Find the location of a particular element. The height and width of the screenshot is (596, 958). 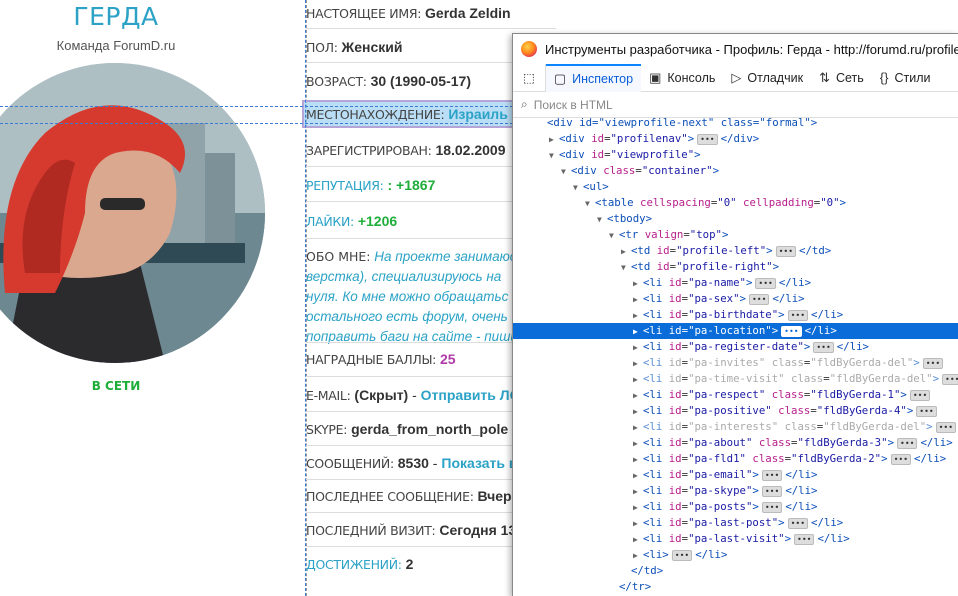

markup-node: ▶ <li id="pa-last-post"> ••• </li> is located at coordinates (735, 523).